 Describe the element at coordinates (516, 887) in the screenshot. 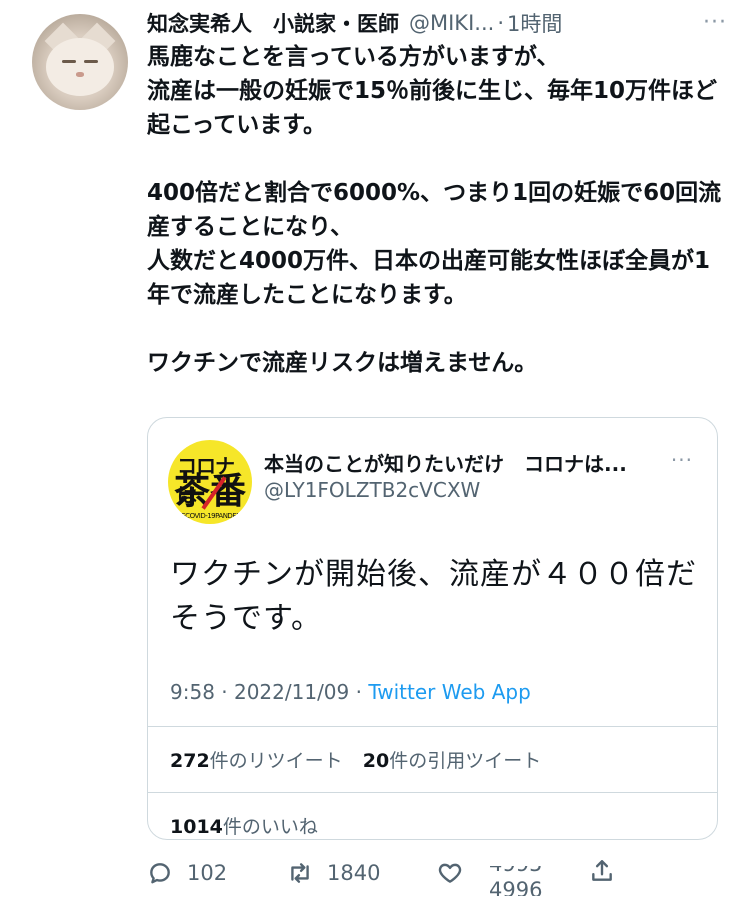

I see `like-count: 4996` at that location.